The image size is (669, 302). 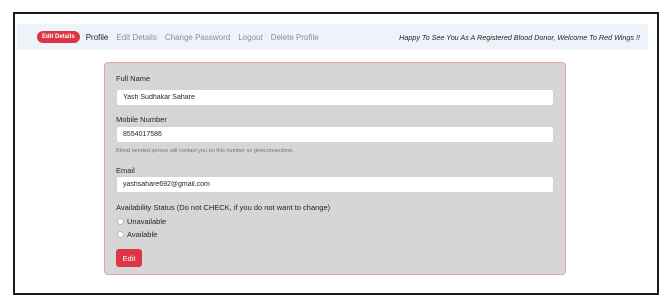 What do you see at coordinates (197, 37) in the screenshot?
I see `nav-link-change-password: Change Password` at bounding box center [197, 37].